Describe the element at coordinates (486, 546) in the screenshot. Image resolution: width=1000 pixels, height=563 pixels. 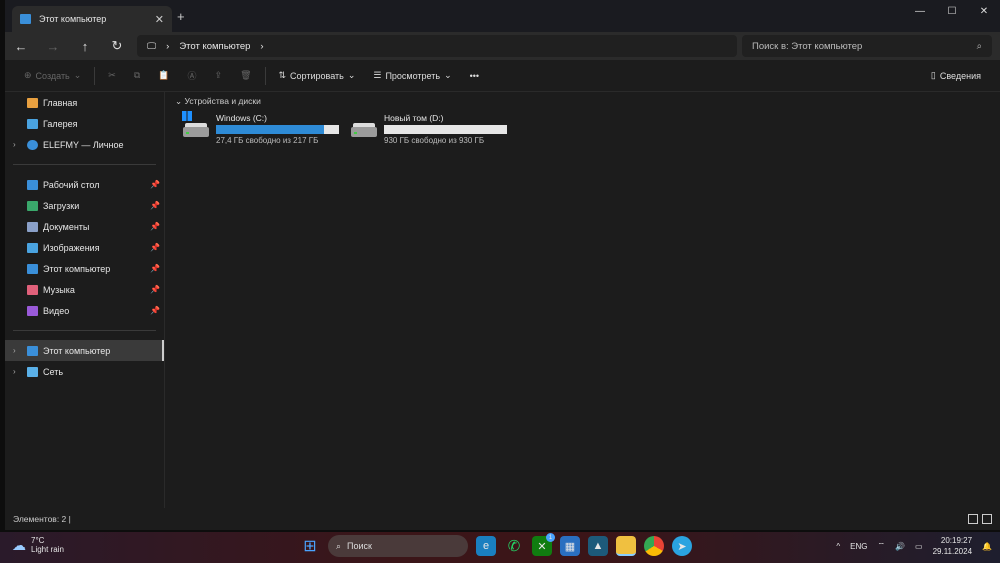
I see `edge-icon: e` at that location.